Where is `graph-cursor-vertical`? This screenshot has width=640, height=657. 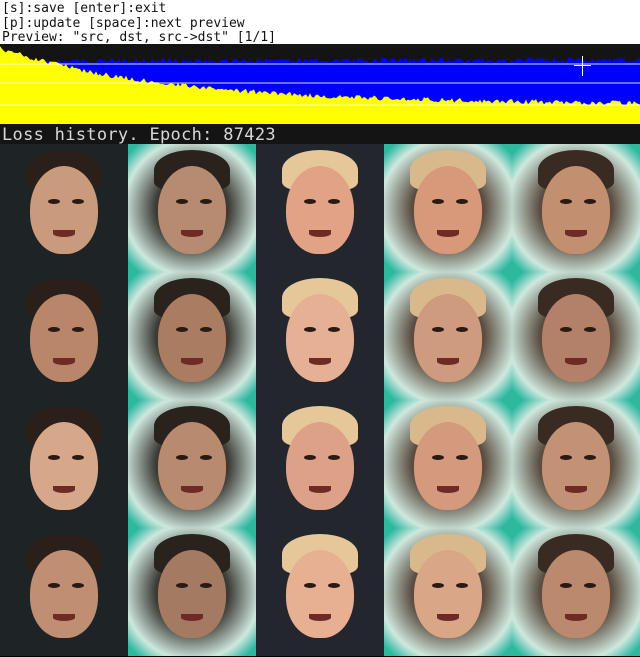
graph-cursor-vertical is located at coordinates (582, 66).